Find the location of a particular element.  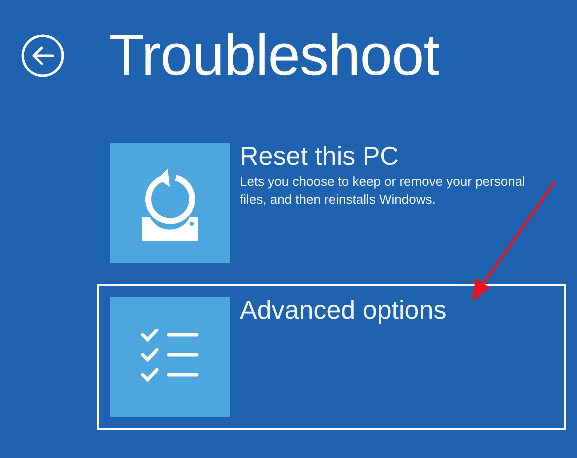

option-description: Lets you choose to keep or remove your personal files, and then reinstalls Windows. is located at coordinates (383, 191).